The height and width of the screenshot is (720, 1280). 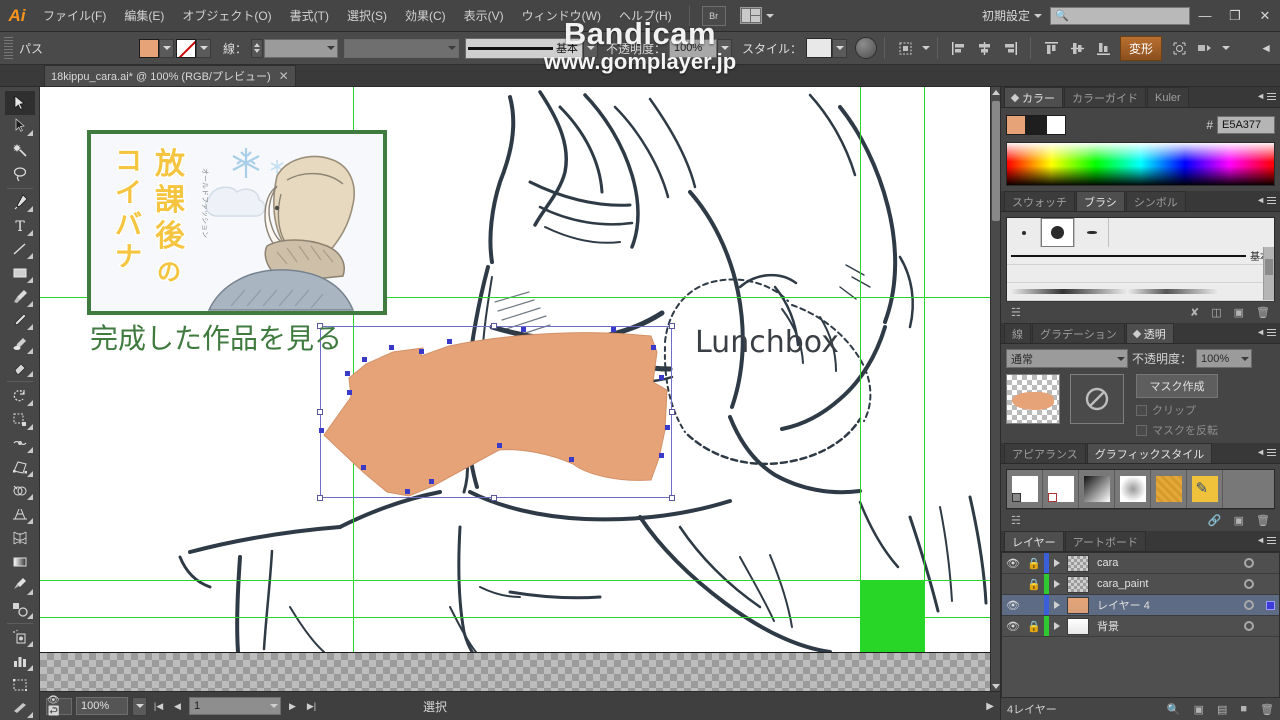 I want to click on preview-caption: 完成した作品を見る, so click(x=216, y=337).